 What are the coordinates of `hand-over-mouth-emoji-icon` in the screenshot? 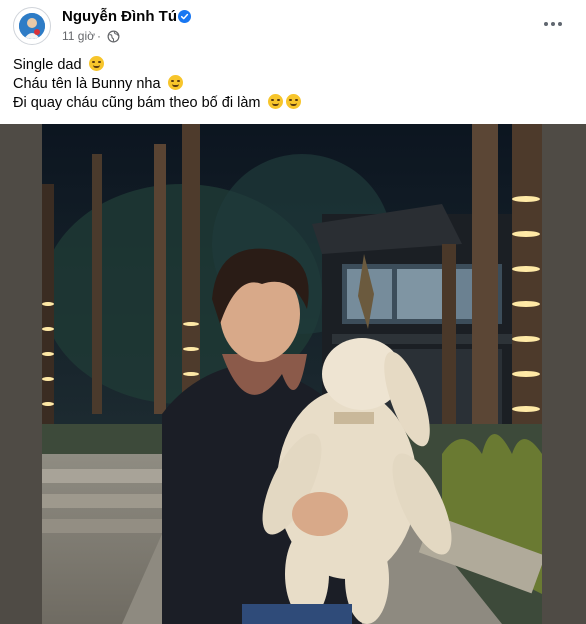 It's located at (175, 82).